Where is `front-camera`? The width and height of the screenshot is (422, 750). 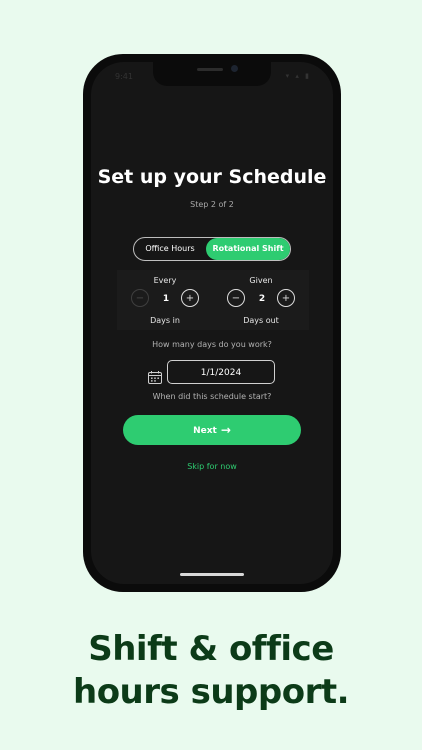
front-camera is located at coordinates (234, 68).